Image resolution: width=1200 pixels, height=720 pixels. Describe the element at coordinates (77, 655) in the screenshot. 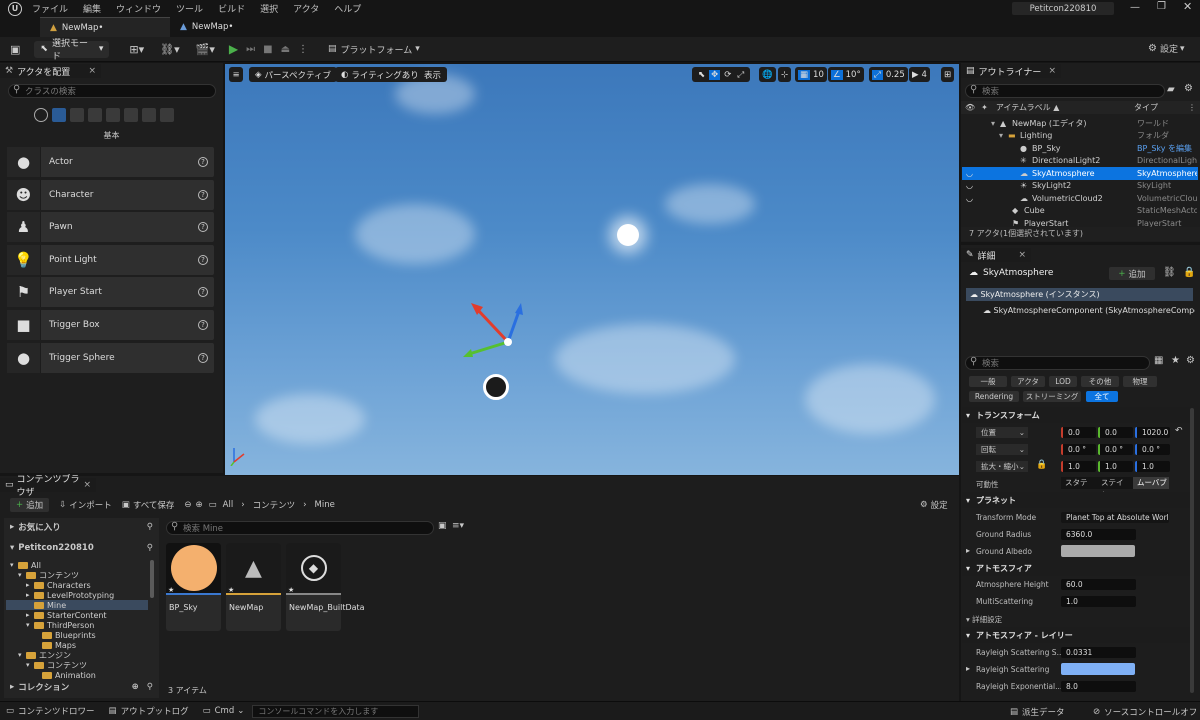

I see `folder-tree-item: ▾ エンジン` at that location.